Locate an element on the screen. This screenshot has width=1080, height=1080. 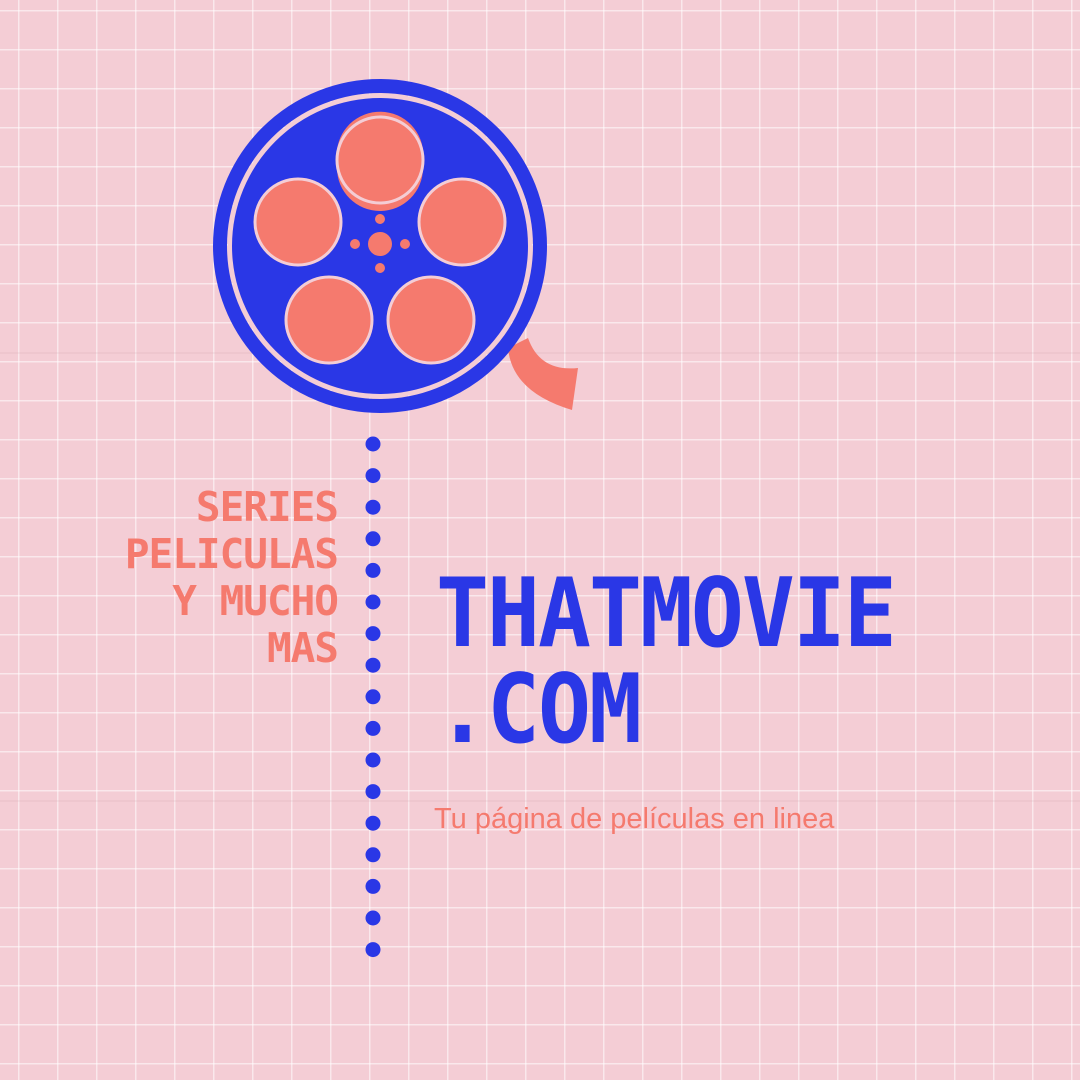
site-name-line: .COM is located at coordinates (539, 709).